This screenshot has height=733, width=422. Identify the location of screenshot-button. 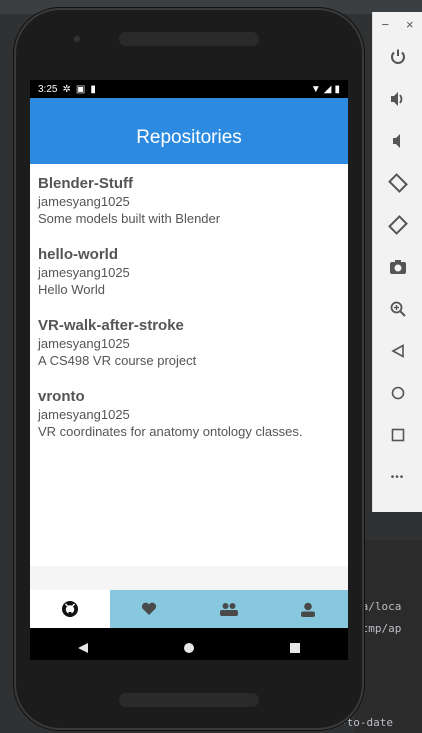
(397, 267).